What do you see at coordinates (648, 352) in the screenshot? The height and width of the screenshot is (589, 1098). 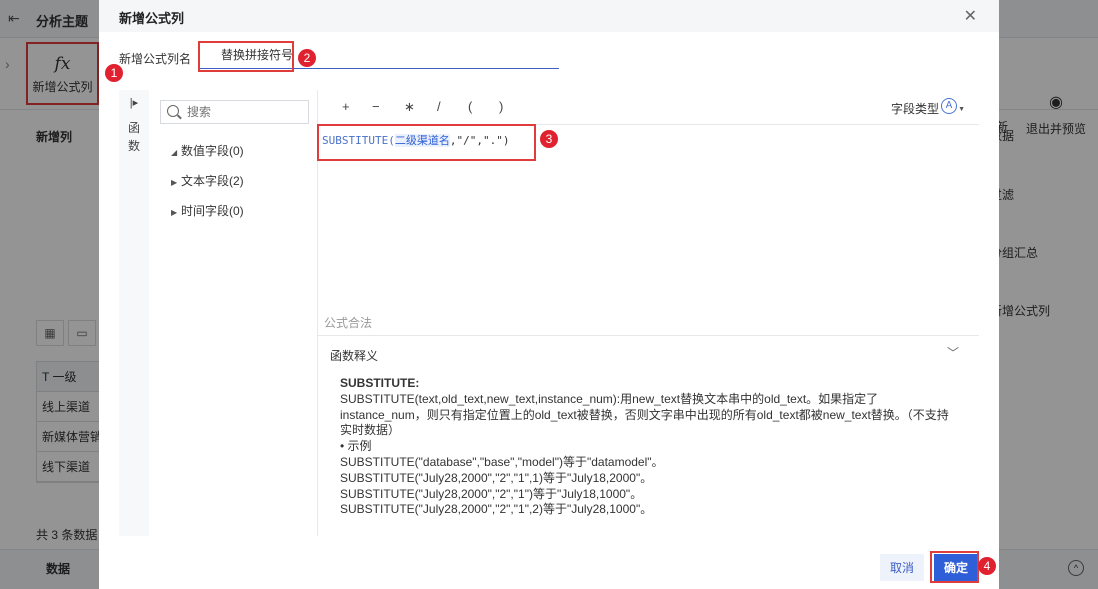 I see `function-description-header: 函数释义 ﹀` at bounding box center [648, 352].